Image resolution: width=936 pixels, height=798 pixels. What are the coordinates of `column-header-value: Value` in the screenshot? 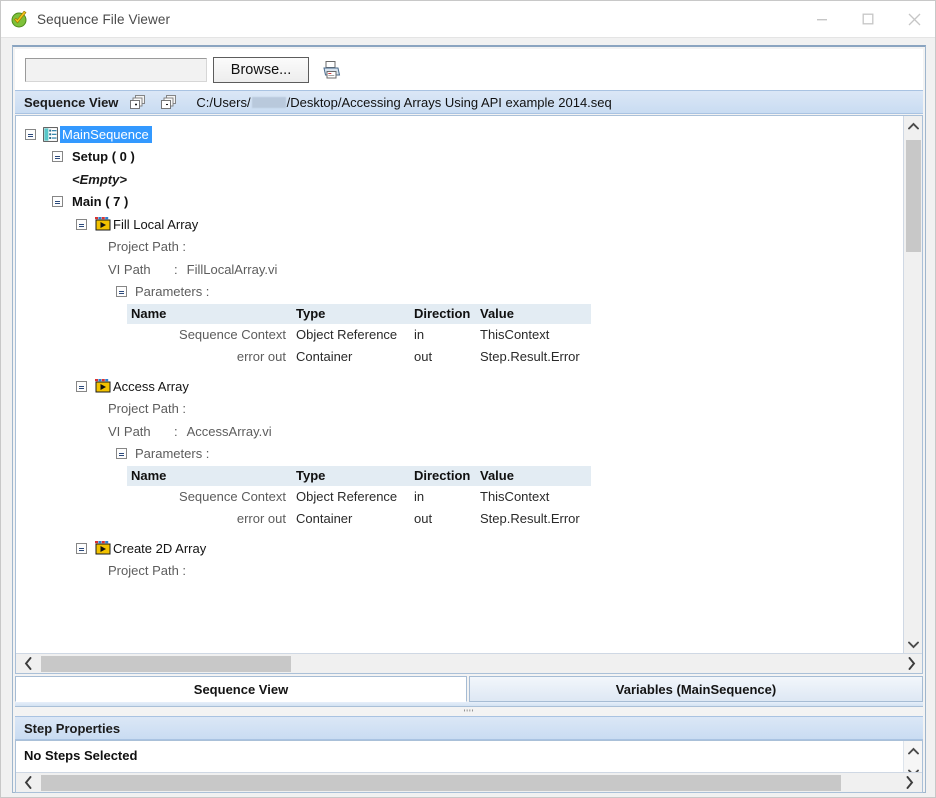 It's located at (533, 476).